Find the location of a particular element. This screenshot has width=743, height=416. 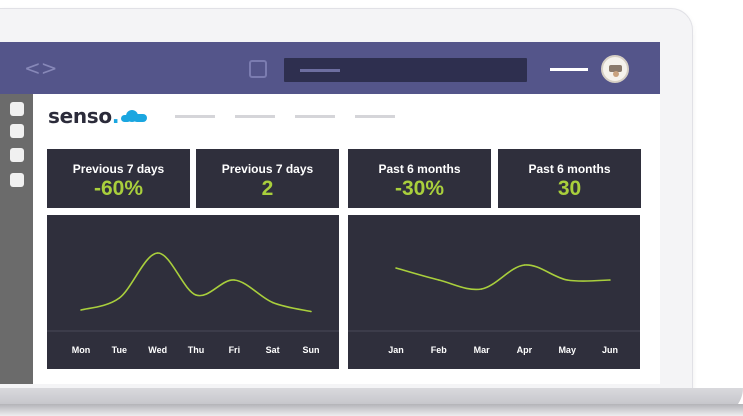

brand-logo: senso. is located at coordinates (98, 116).